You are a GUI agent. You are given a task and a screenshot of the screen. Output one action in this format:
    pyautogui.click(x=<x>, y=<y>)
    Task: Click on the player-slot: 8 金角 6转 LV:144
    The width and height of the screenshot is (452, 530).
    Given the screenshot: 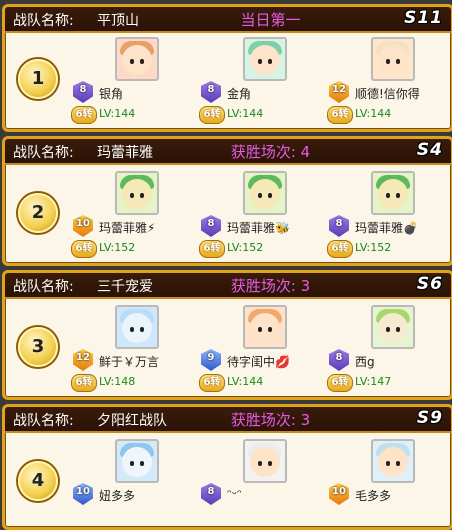 What is the action you would take?
    pyautogui.click(x=260, y=78)
    